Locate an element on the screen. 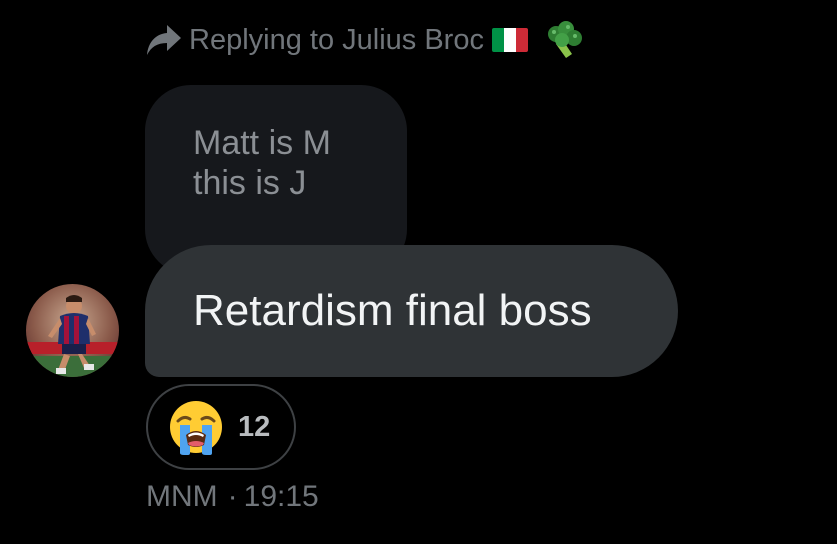 This screenshot has height=544, width=837. avatar-image is located at coordinates (72, 330).